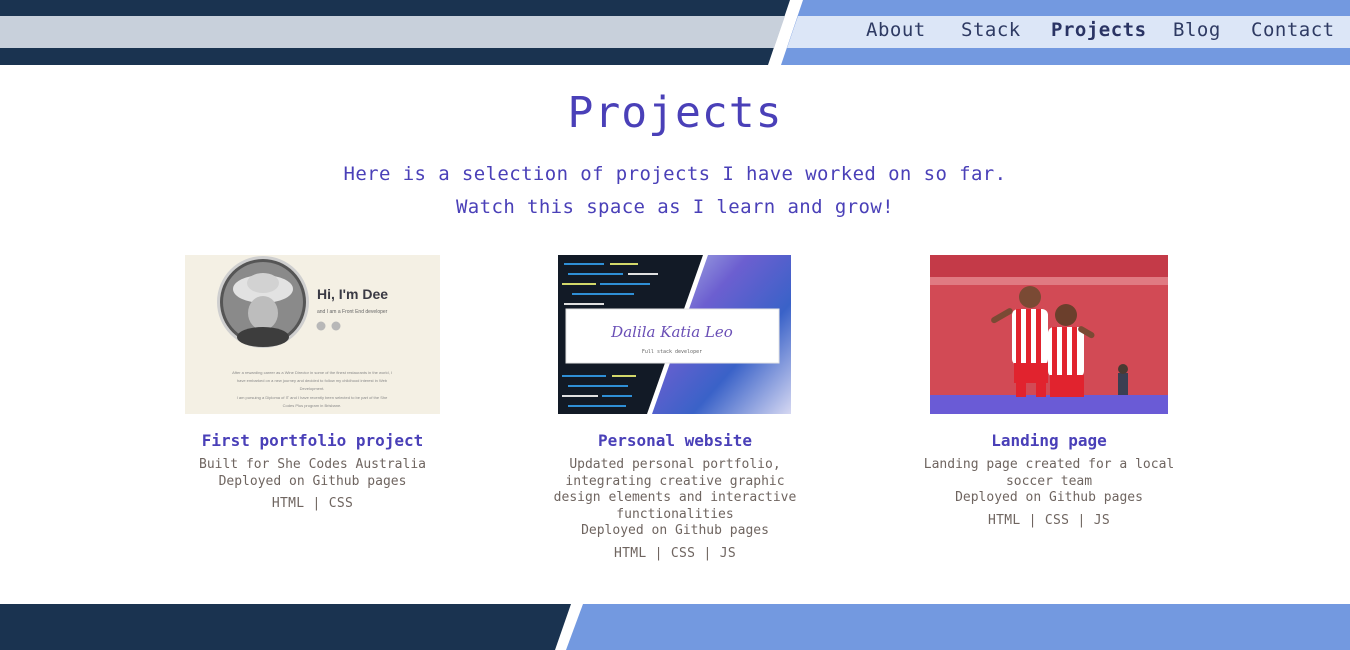 This screenshot has width=1350, height=650. I want to click on project-title: Personal website, so click(675, 440).